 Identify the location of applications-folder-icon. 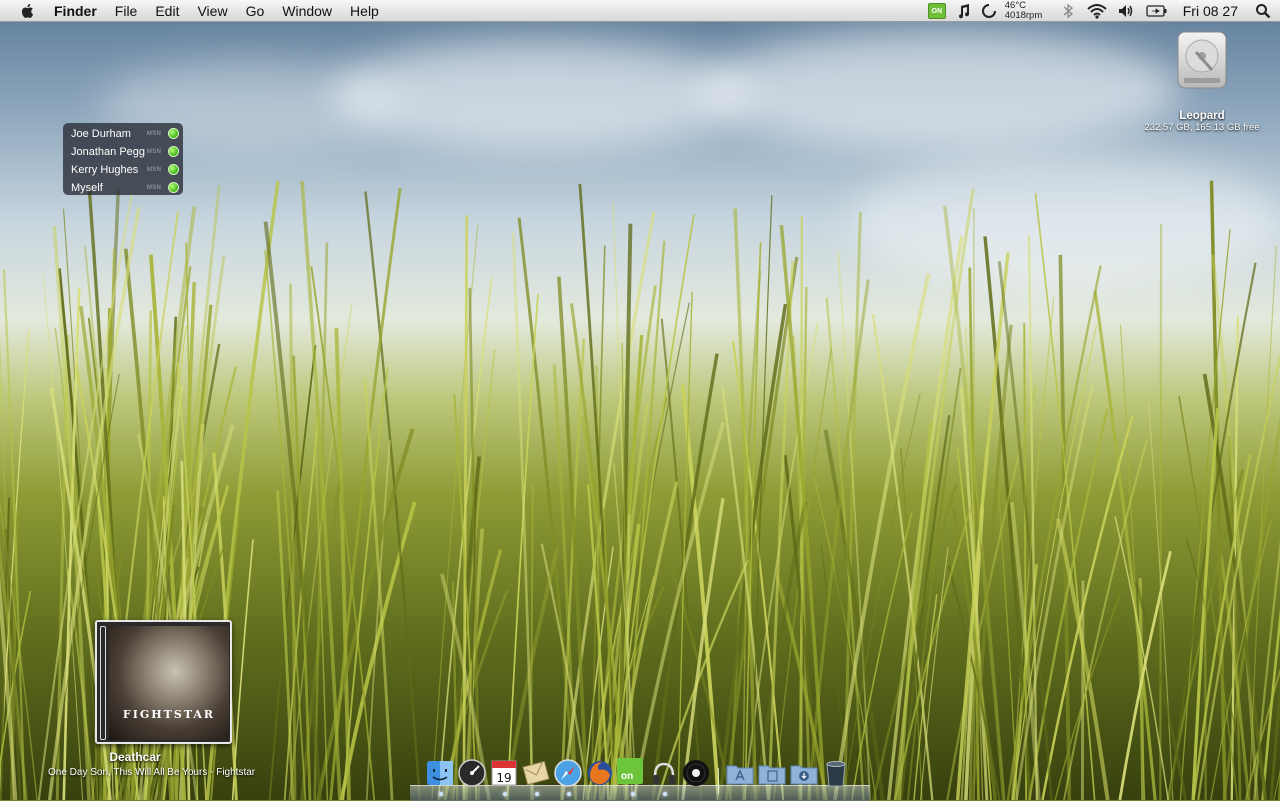
(740, 773).